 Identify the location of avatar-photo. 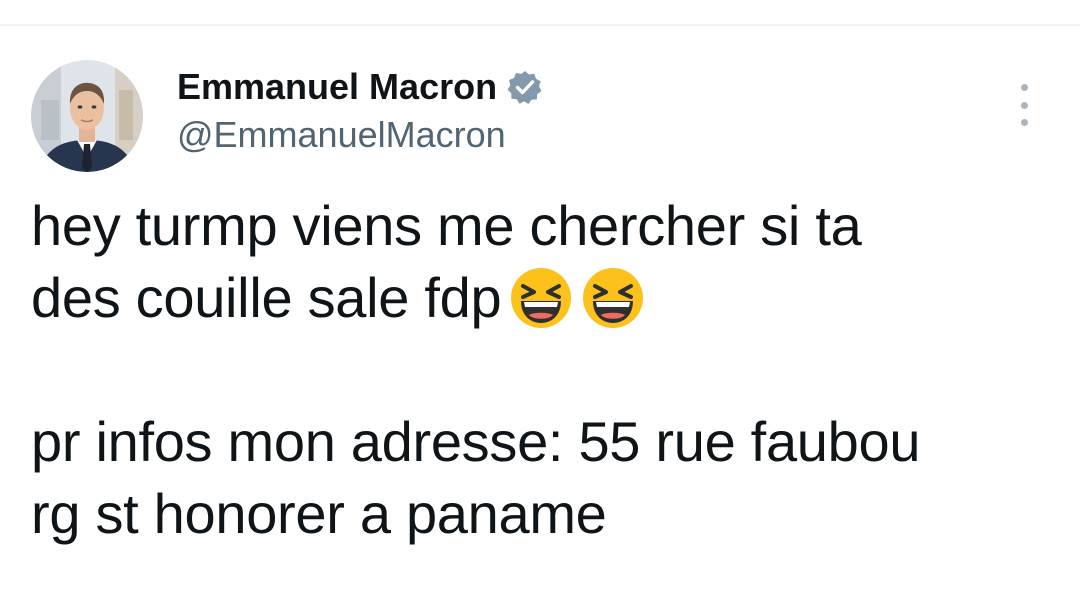
(87, 116).